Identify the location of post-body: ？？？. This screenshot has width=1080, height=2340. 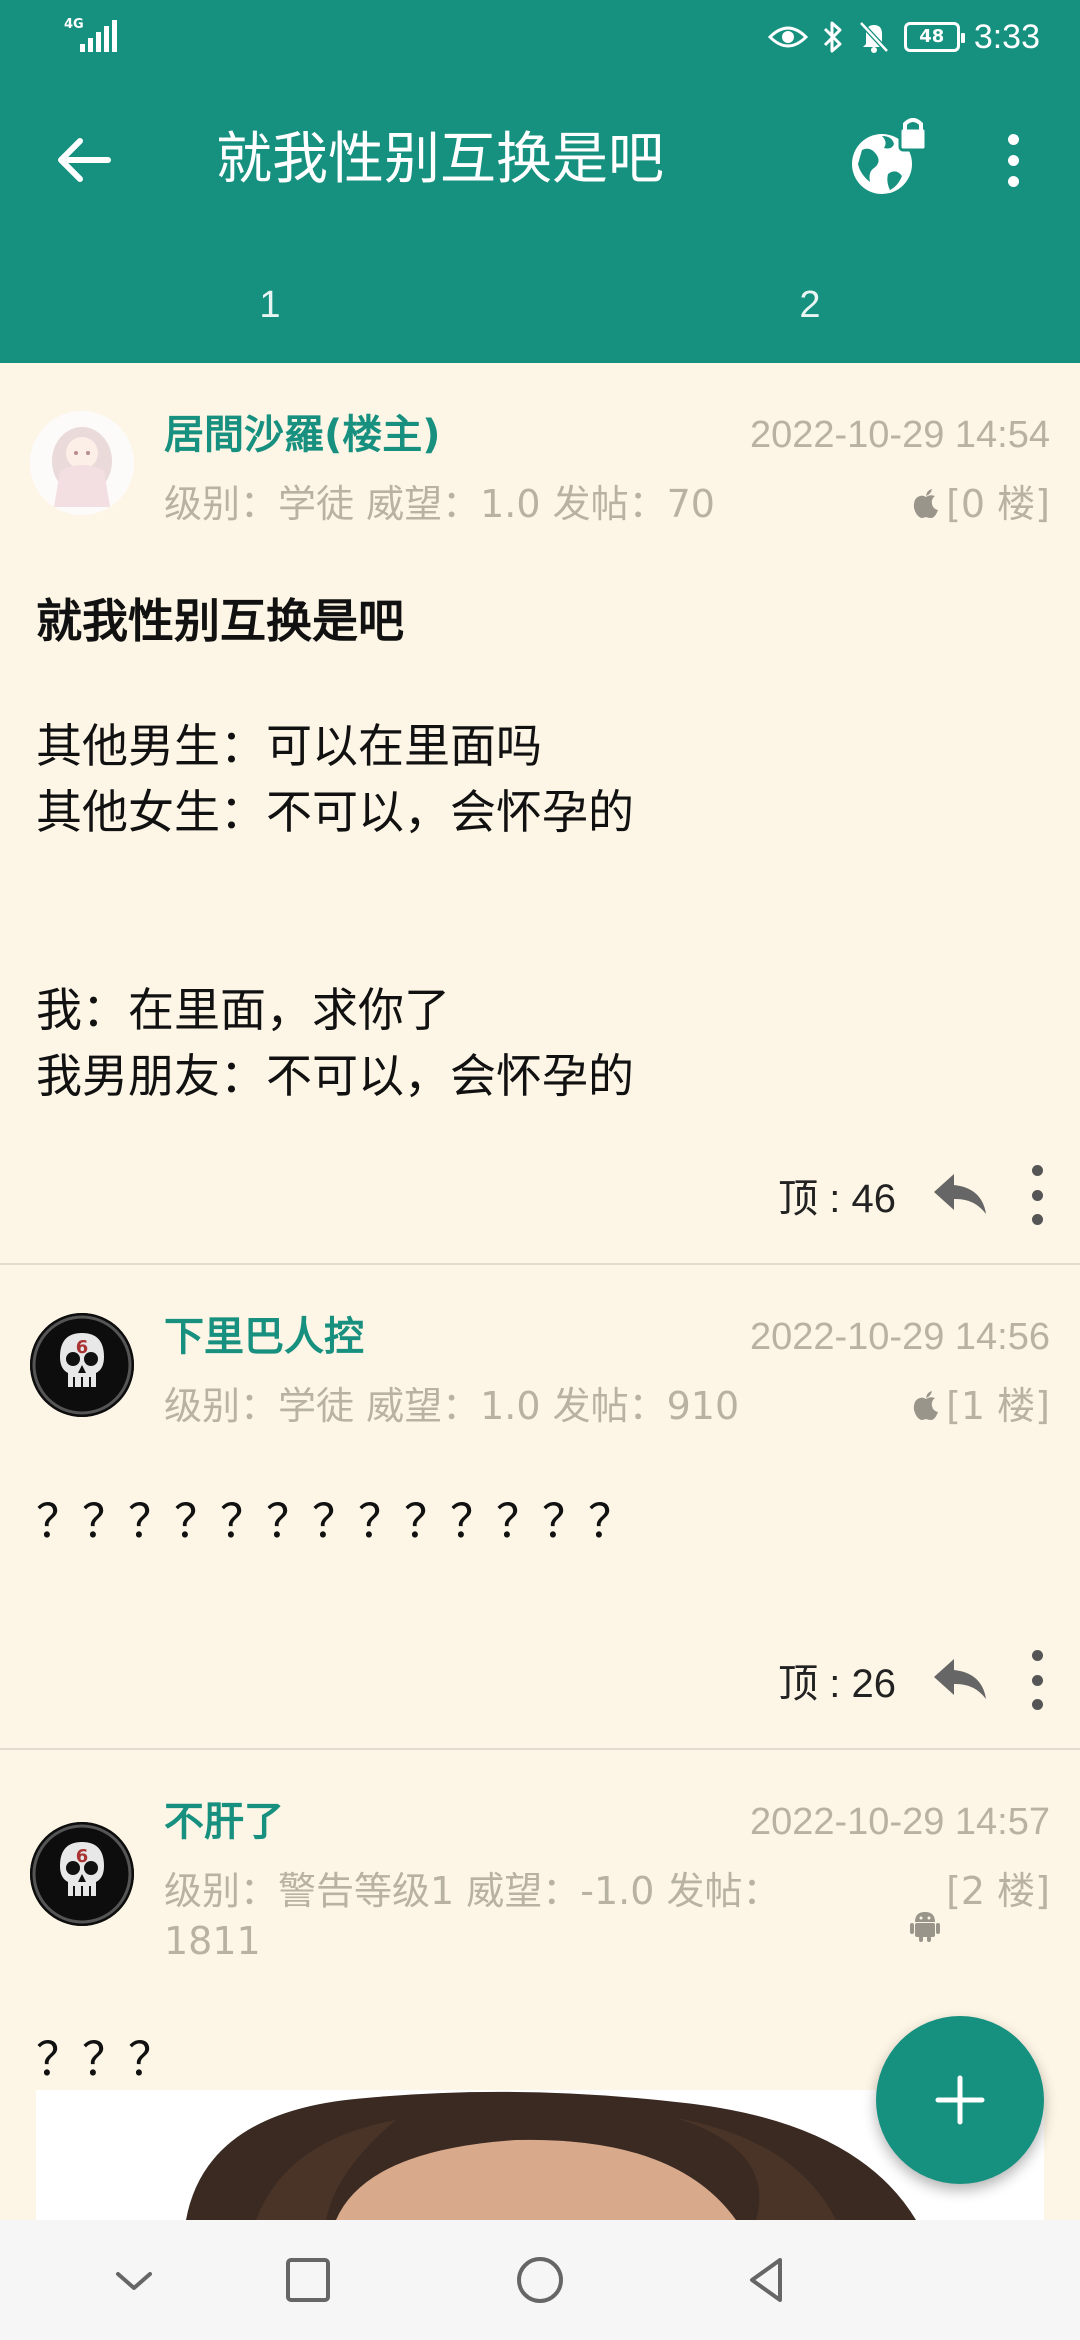
(105, 2059).